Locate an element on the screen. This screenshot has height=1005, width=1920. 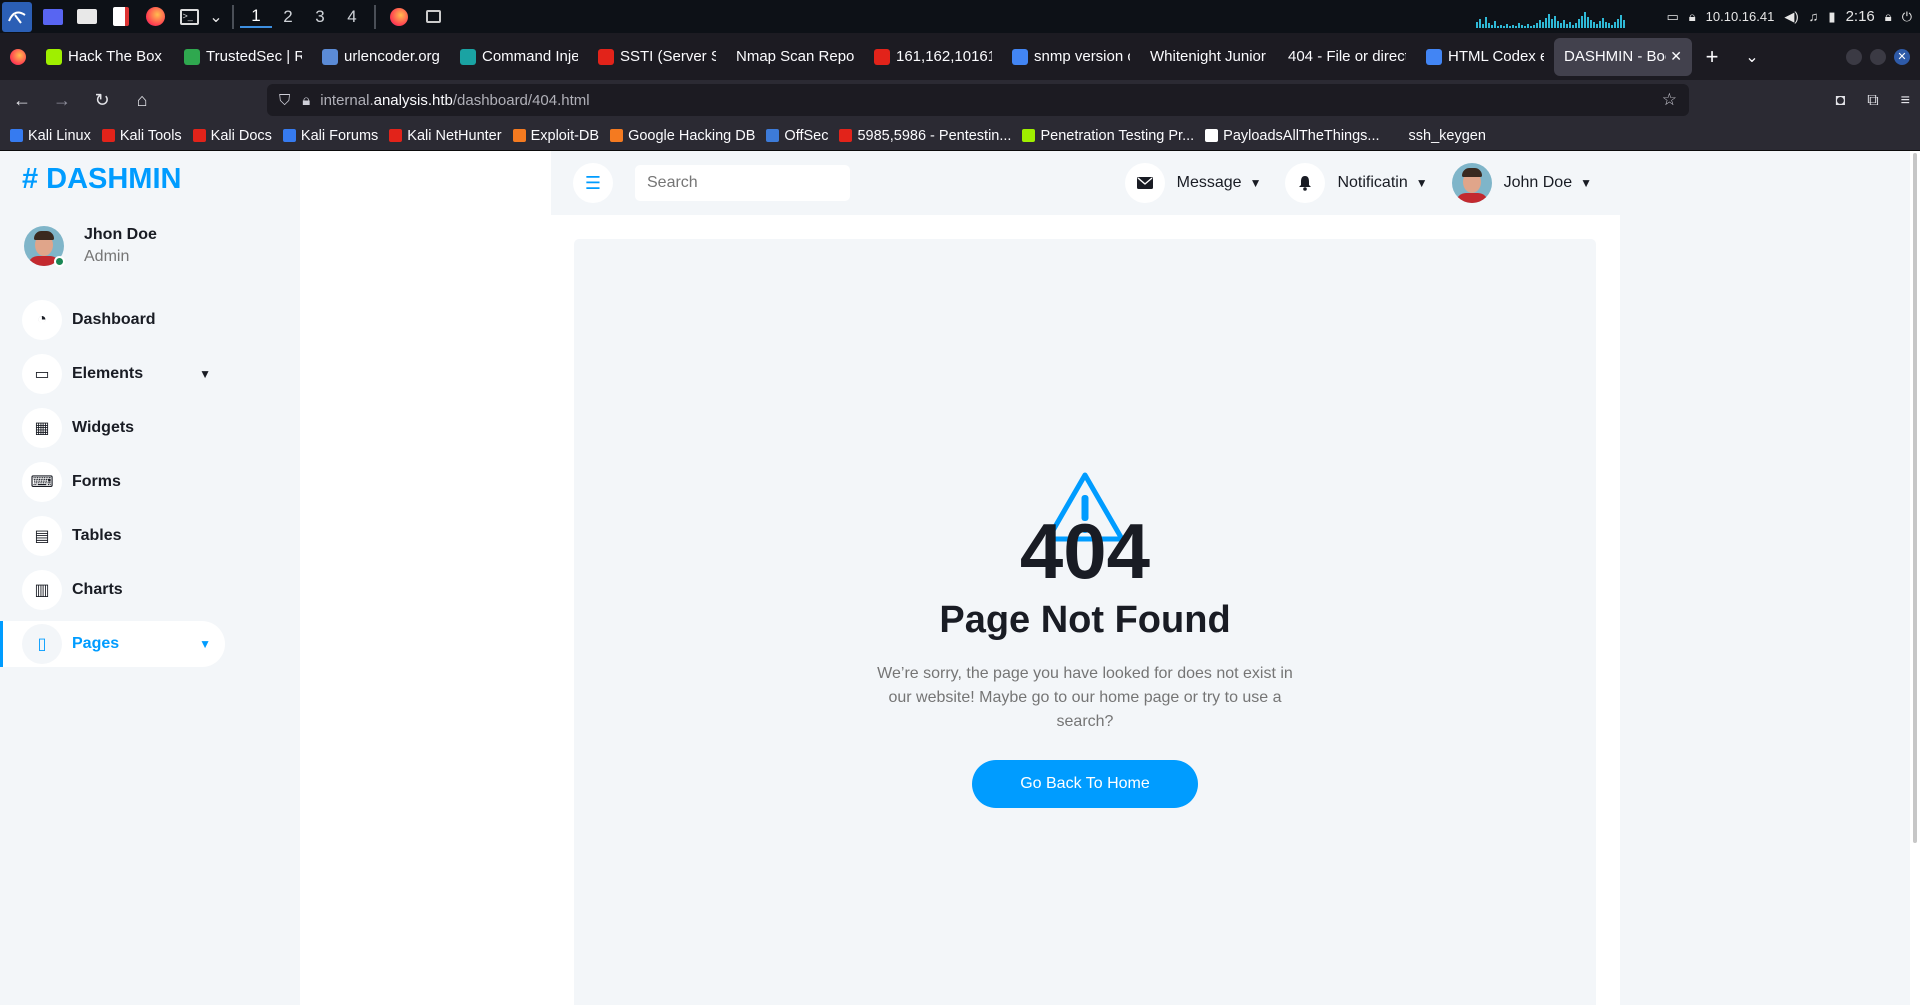
firefox-icon is located at coordinates (155, 17).